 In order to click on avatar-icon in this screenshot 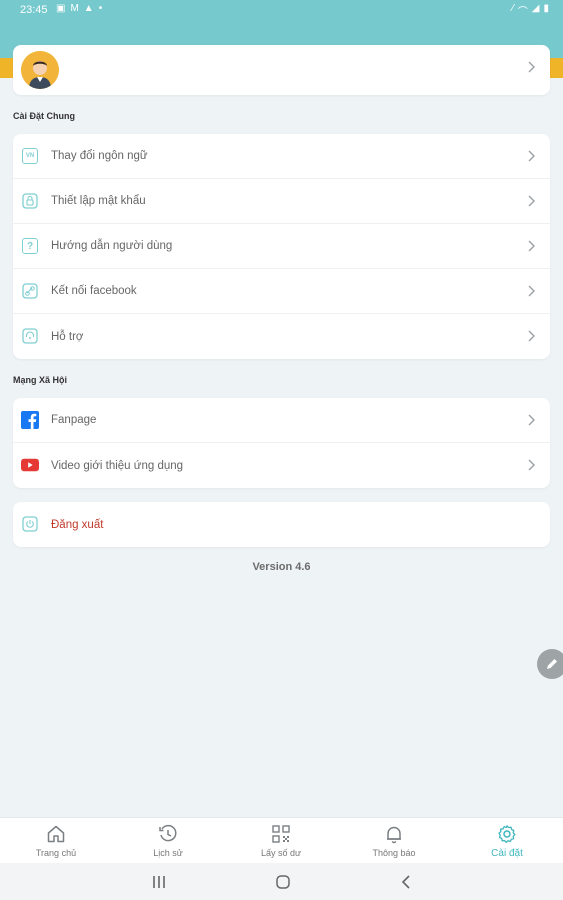, I will do `click(40, 70)`.